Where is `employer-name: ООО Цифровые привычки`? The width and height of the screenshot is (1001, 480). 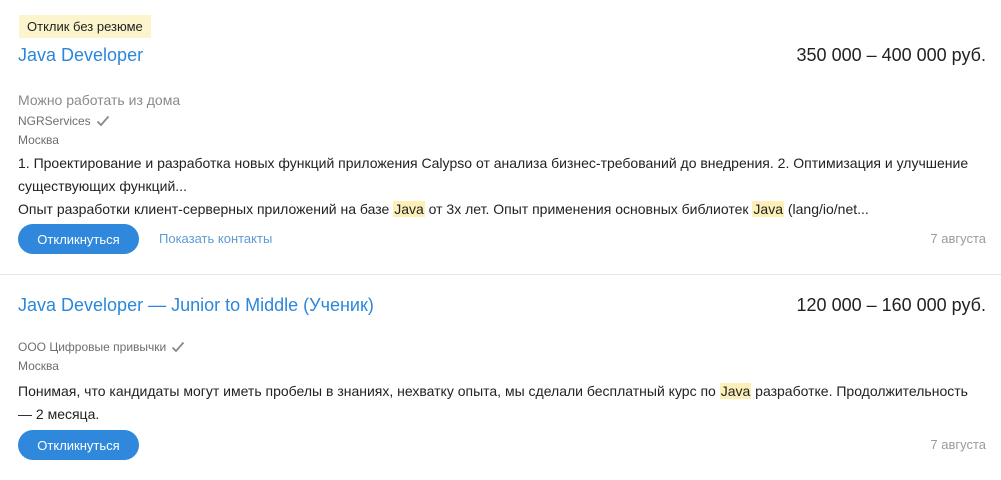 employer-name: ООО Цифровые привычки is located at coordinates (92, 347).